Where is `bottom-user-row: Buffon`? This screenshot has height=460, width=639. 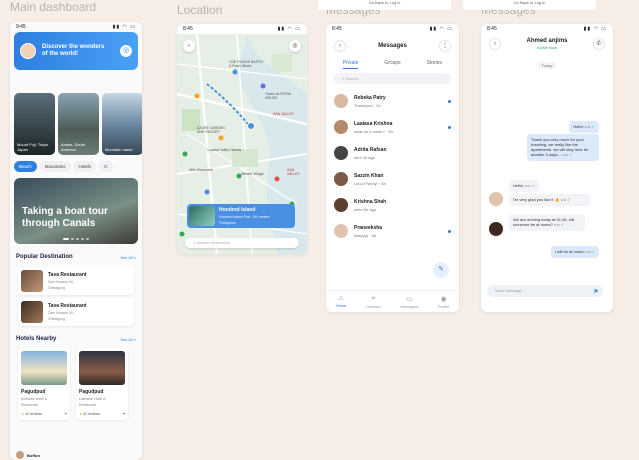
bottom-user-row: Buffon is located at coordinates (76, 455).